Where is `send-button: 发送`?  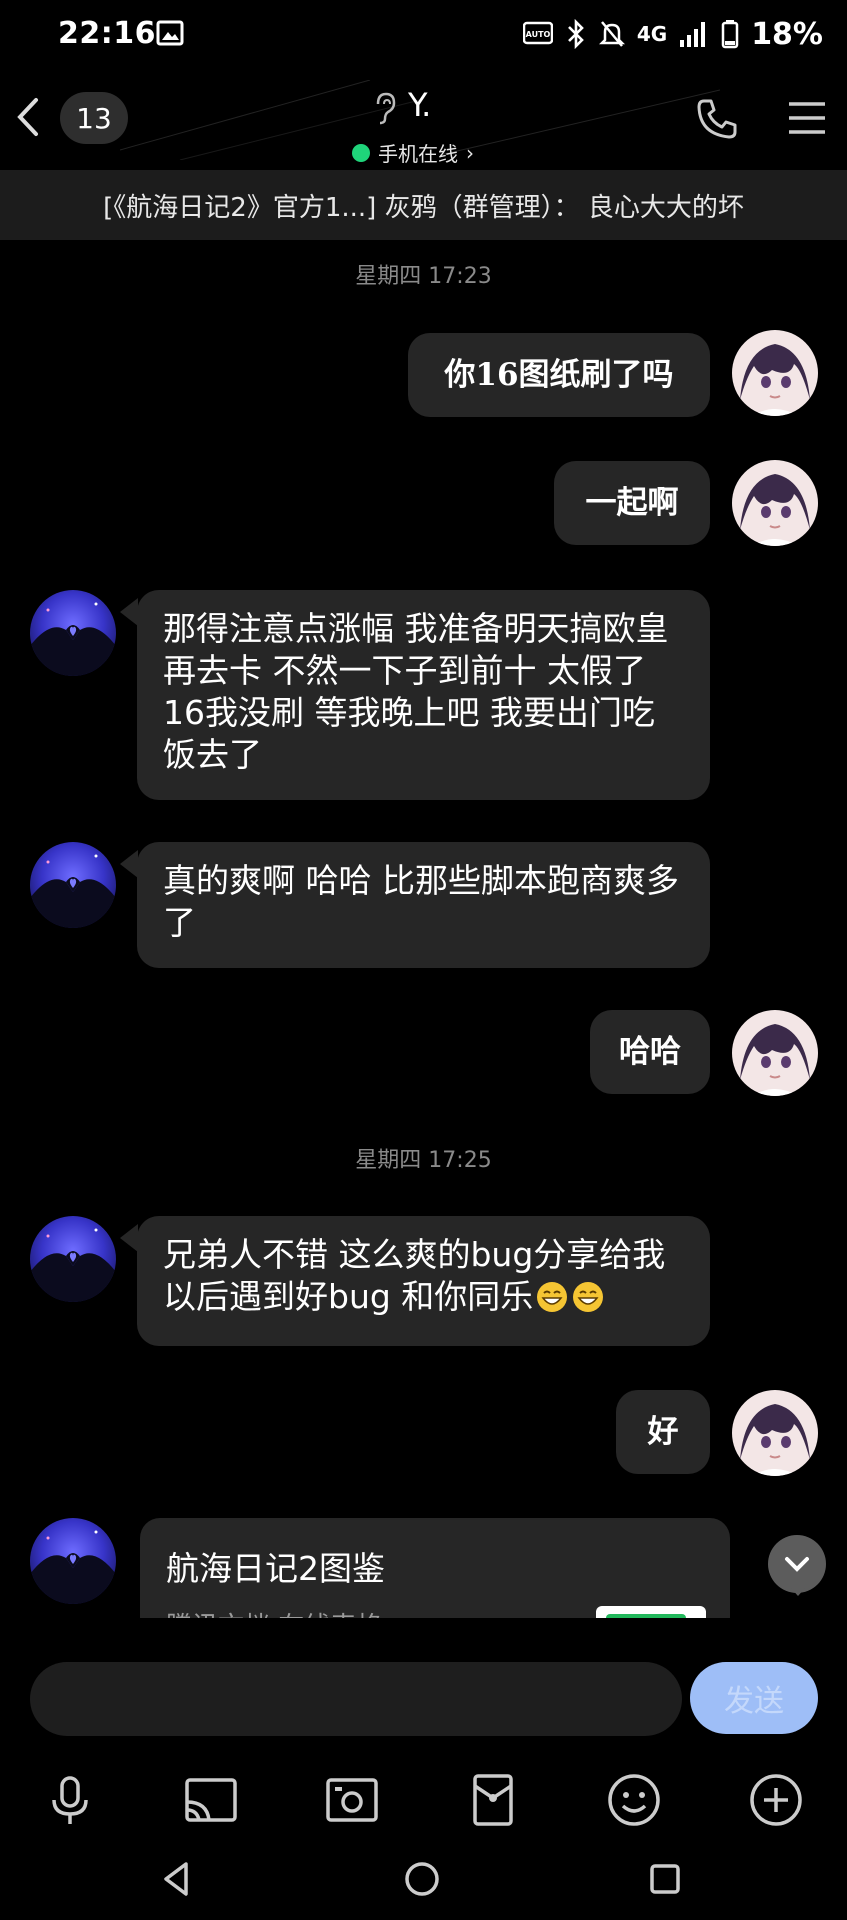
send-button: 发送 is located at coordinates (754, 1698).